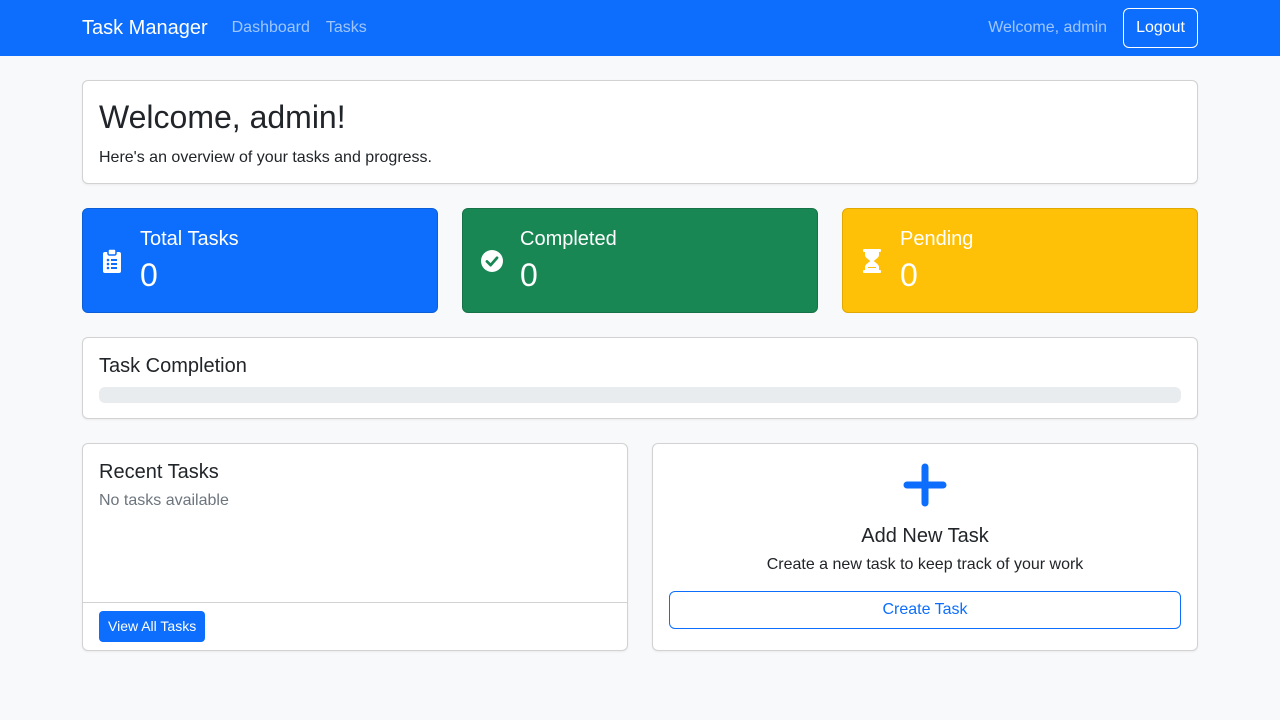 The width and height of the screenshot is (1280, 720). Describe the element at coordinates (925, 485) in the screenshot. I see `plus-icon` at that location.